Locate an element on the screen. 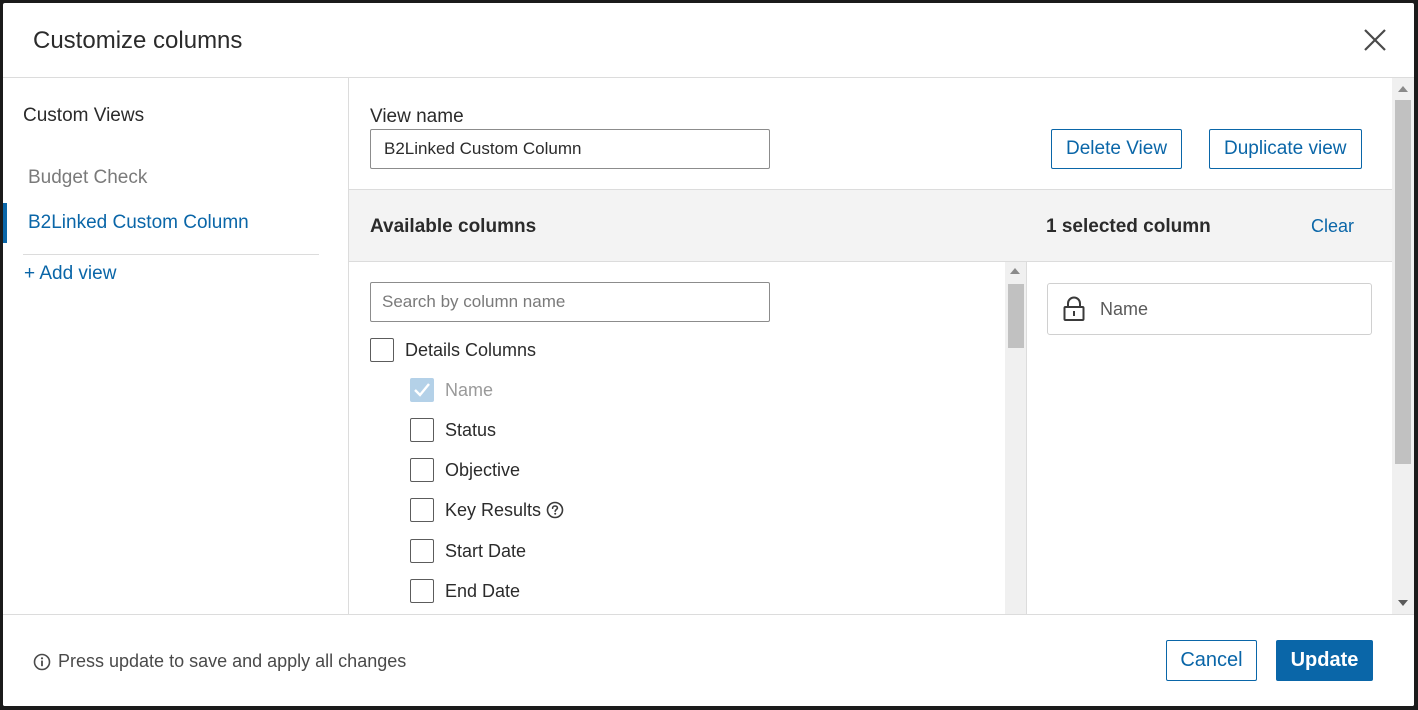 This screenshot has width=1418, height=710. lock-icon is located at coordinates (1074, 308).